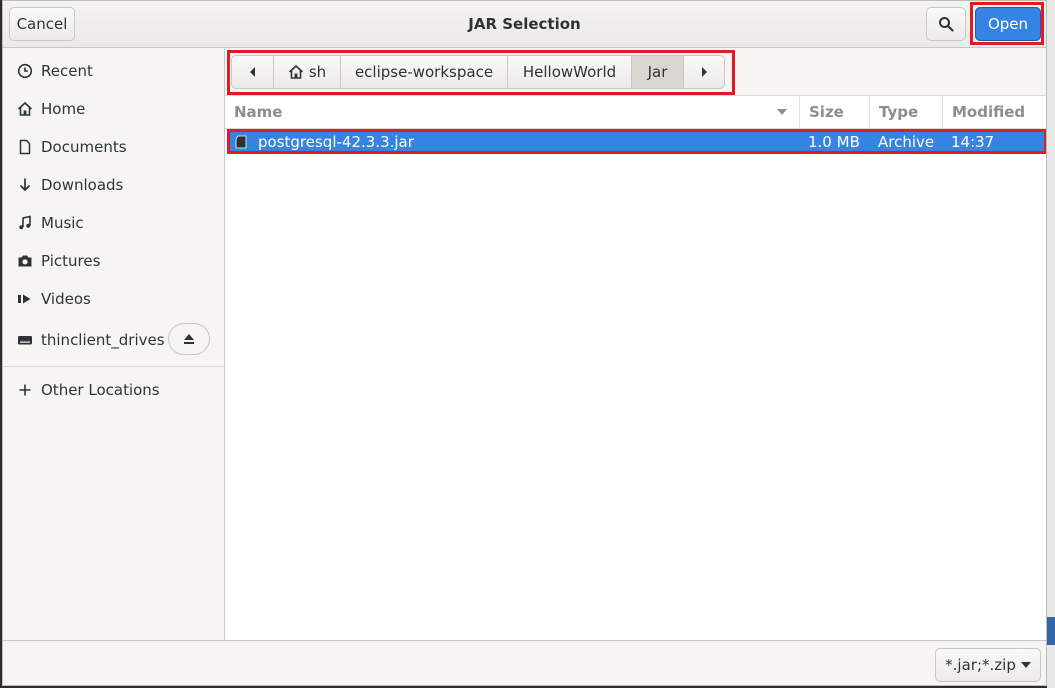  What do you see at coordinates (317, 72) in the screenshot?
I see `crumb-label: sh` at bounding box center [317, 72].